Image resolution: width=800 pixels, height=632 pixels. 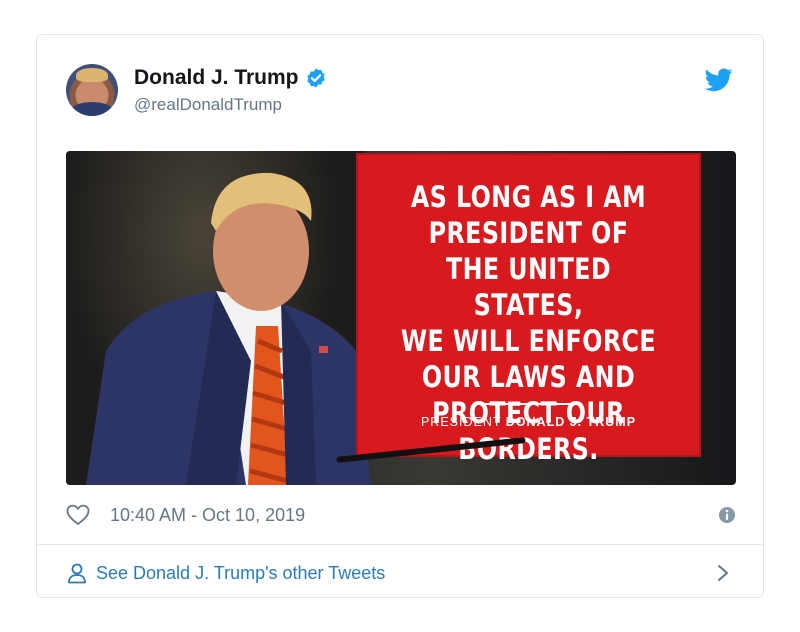 I want to click on quote-divider, so click(x=528, y=404).